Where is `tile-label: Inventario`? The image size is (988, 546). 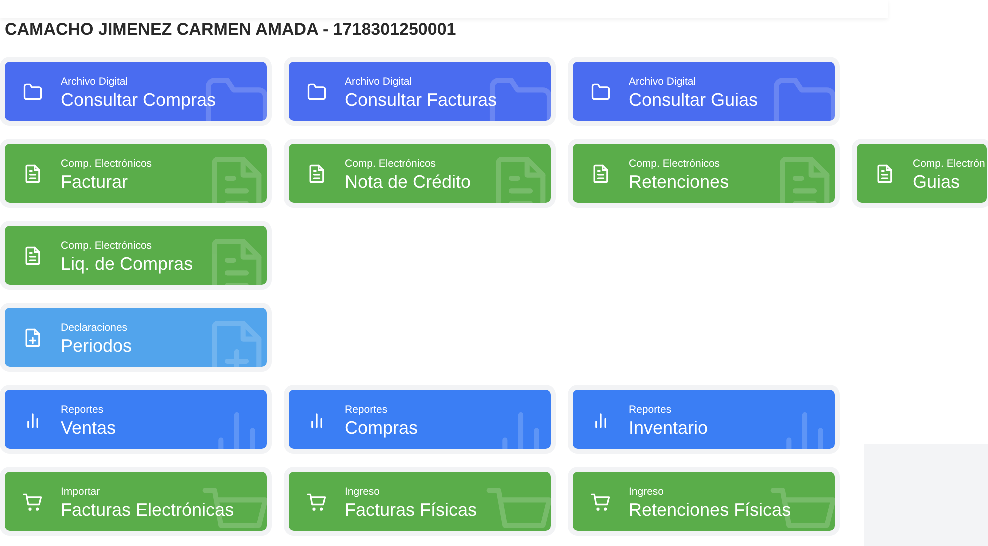
tile-label: Inventario is located at coordinates (668, 428).